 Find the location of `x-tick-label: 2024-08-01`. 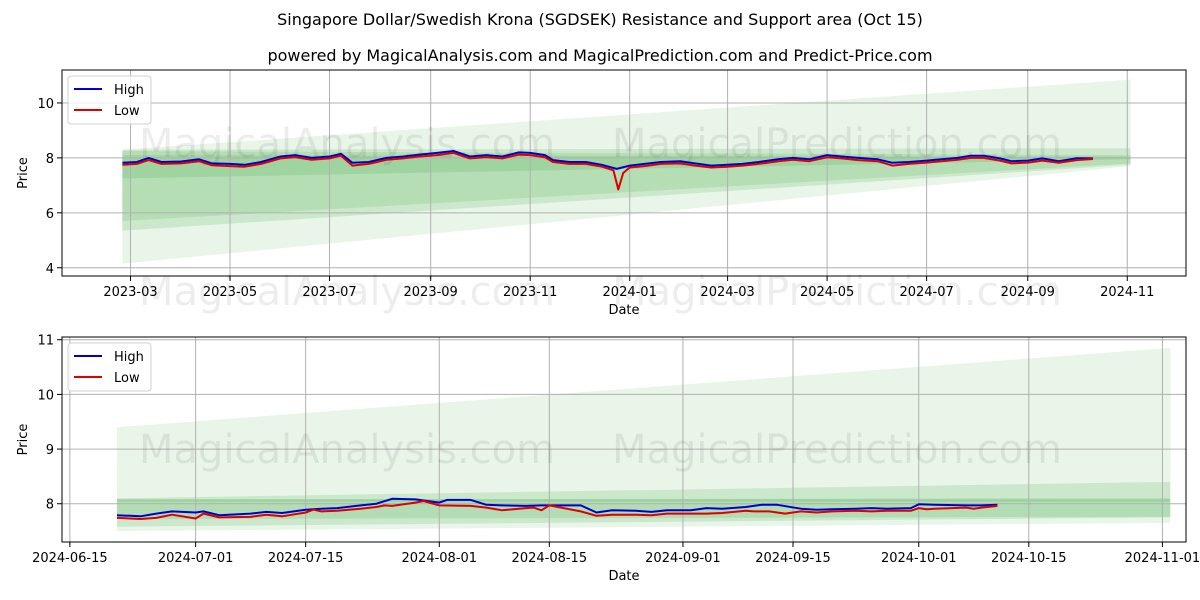

x-tick-label: 2024-08-01 is located at coordinates (440, 558).